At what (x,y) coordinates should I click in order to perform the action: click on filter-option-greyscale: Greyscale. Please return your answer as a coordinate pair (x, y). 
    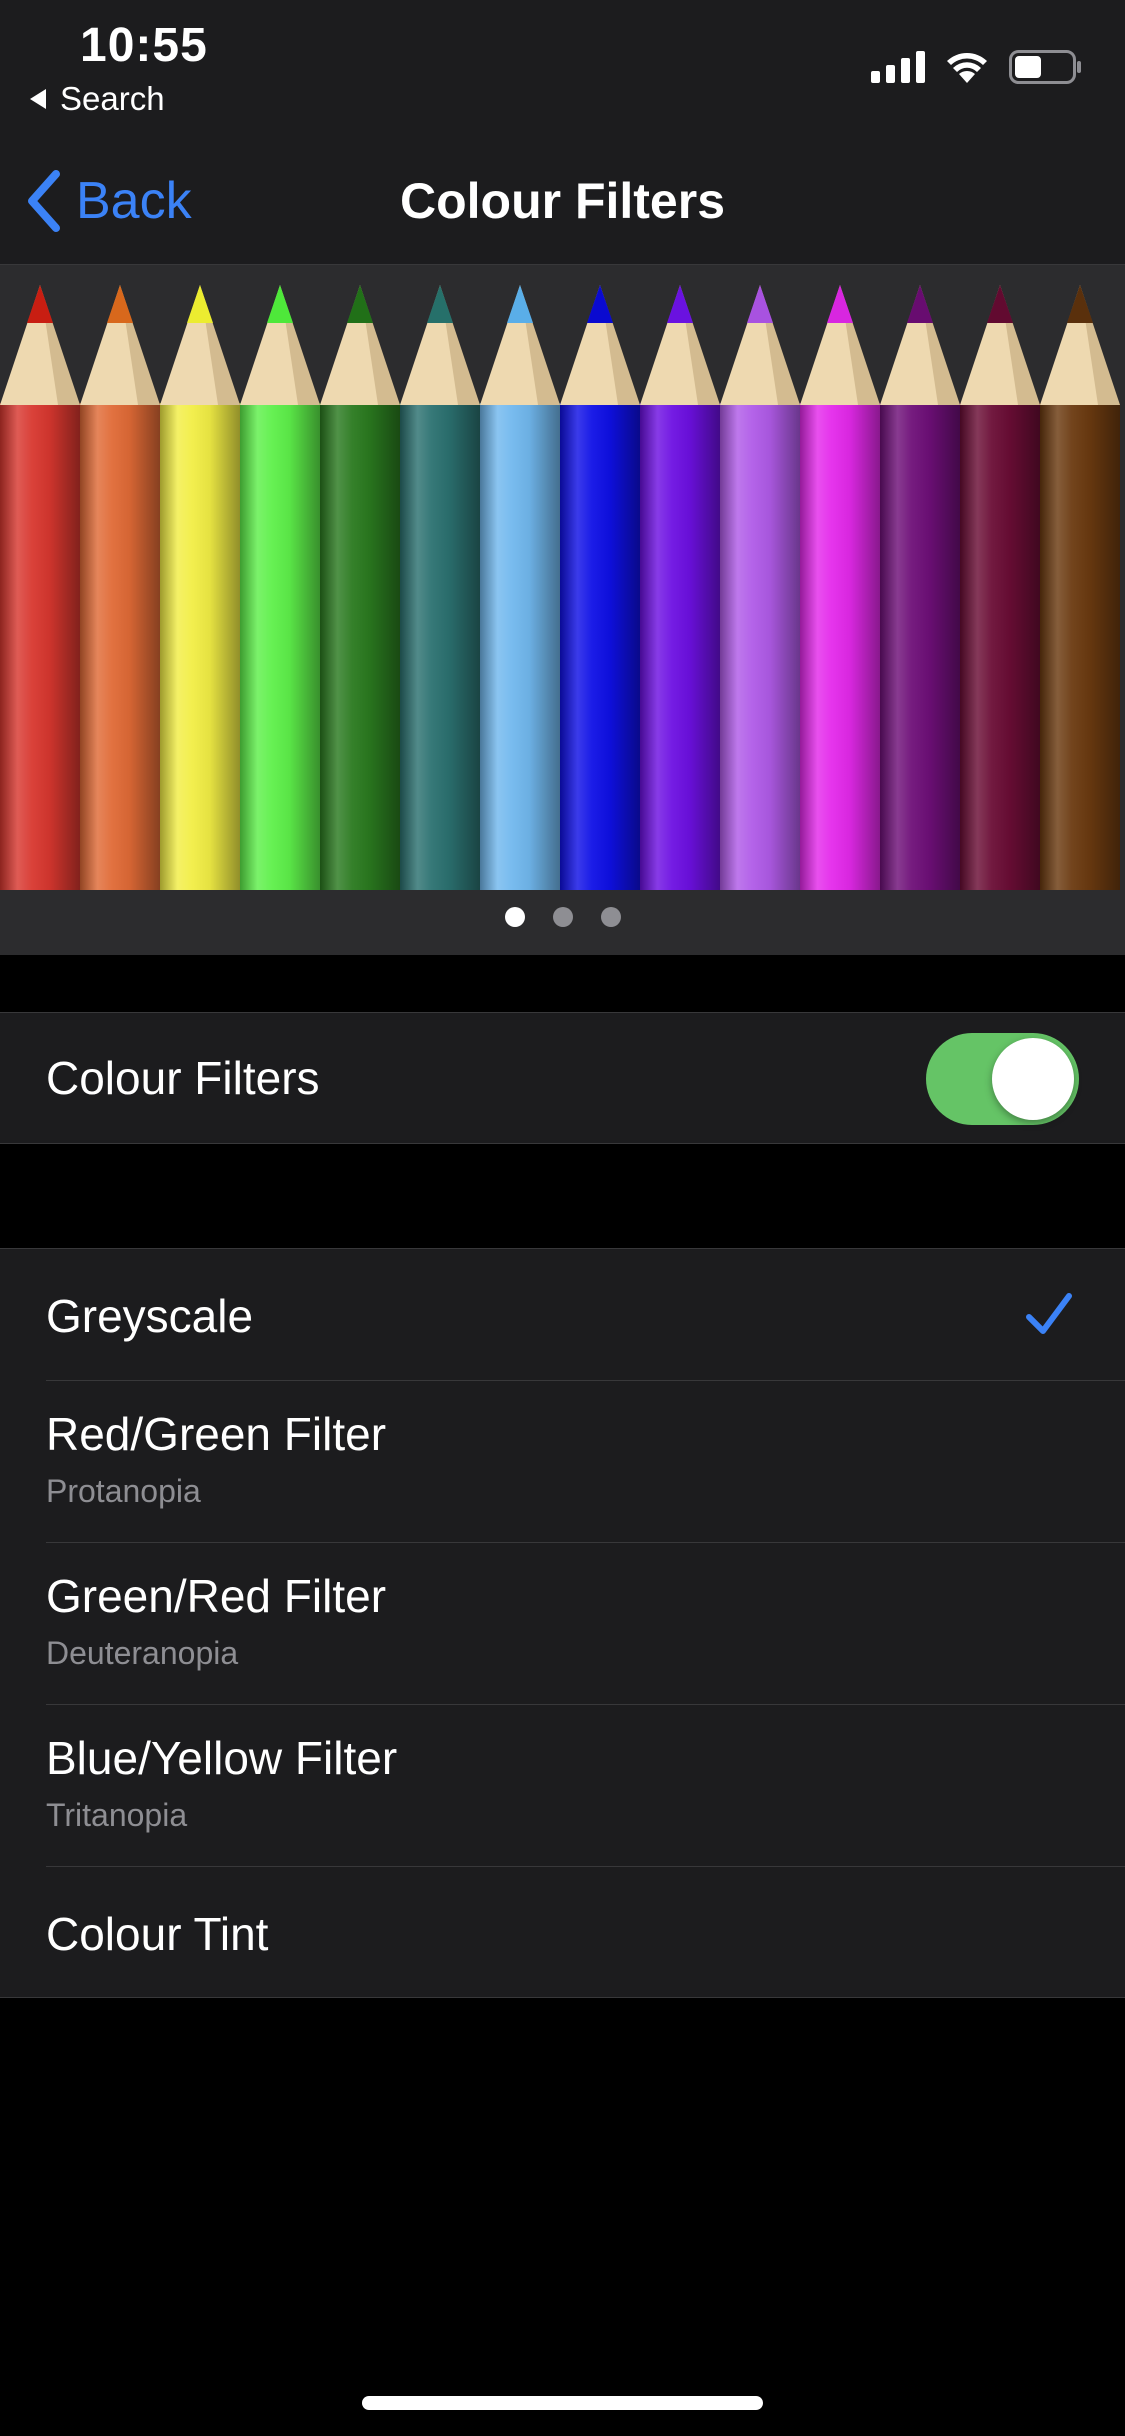
    Looking at the image, I should click on (562, 1315).